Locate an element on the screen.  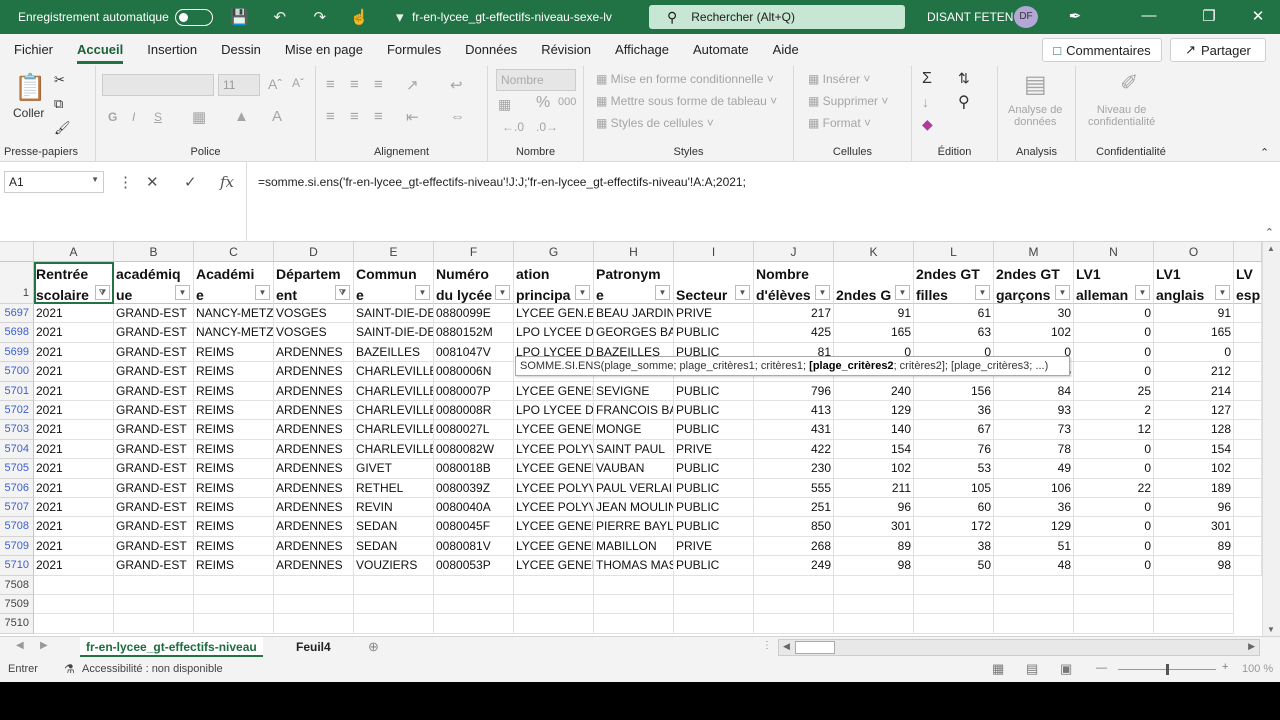
column-header-b: B is located at coordinates (154, 252).